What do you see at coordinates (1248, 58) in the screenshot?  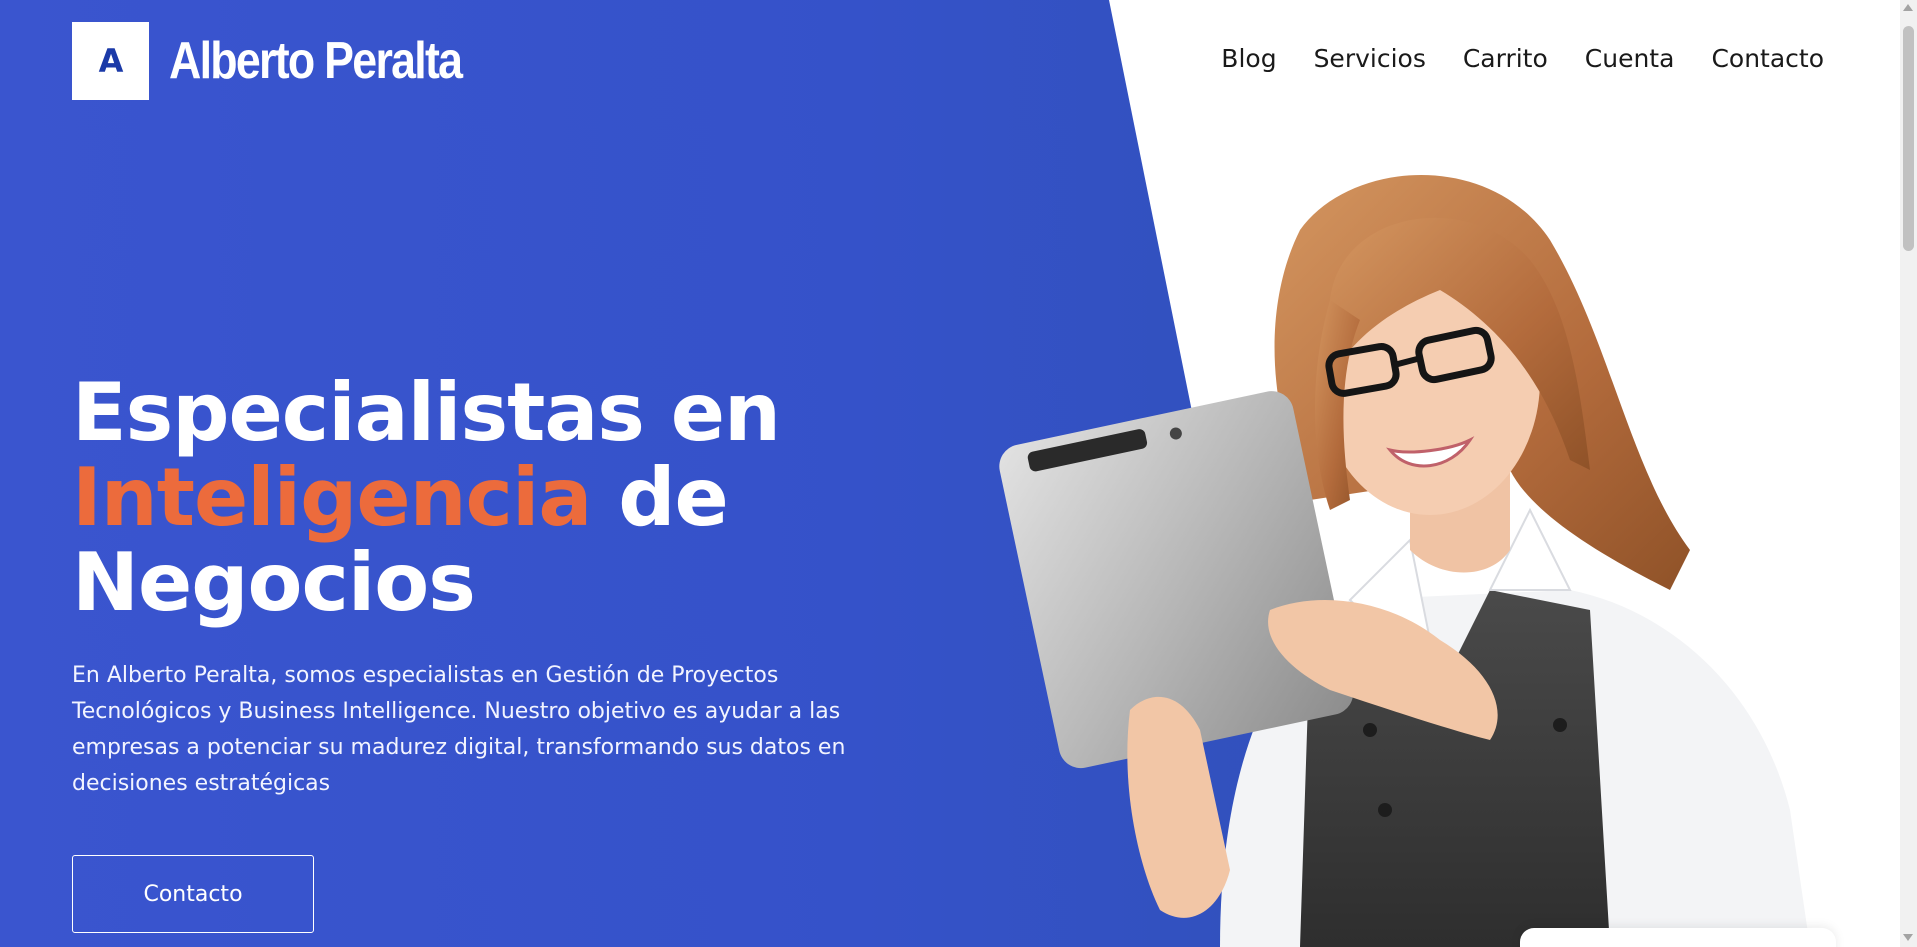 I see `nav-item-blog: Blog` at bounding box center [1248, 58].